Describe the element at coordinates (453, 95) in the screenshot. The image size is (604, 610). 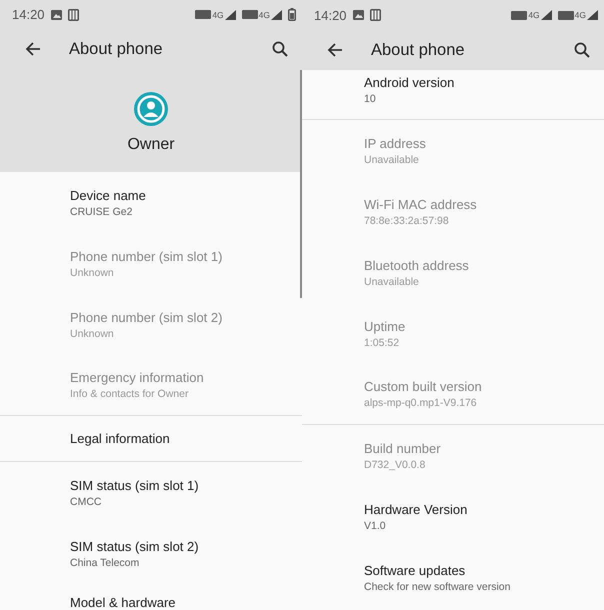
I see `settings-item: Android version 10` at that location.